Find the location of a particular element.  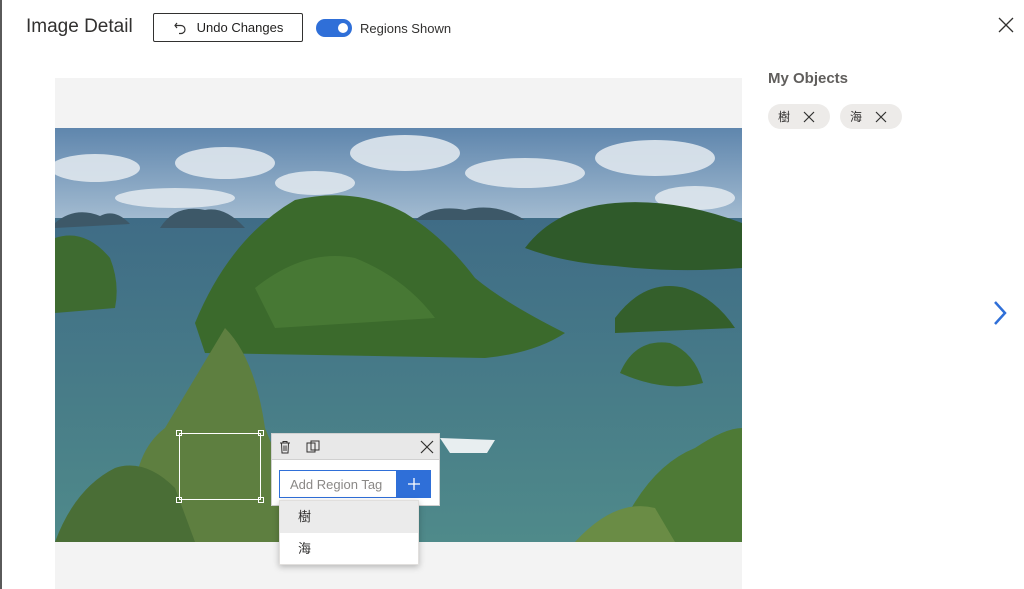

regions-shown-toggle is located at coordinates (334, 28).